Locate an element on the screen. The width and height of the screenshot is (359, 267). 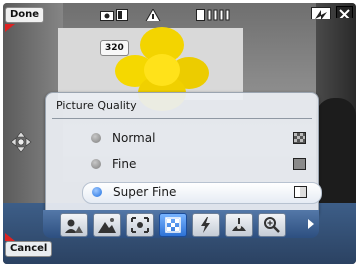
radio-fine is located at coordinates (96, 164).